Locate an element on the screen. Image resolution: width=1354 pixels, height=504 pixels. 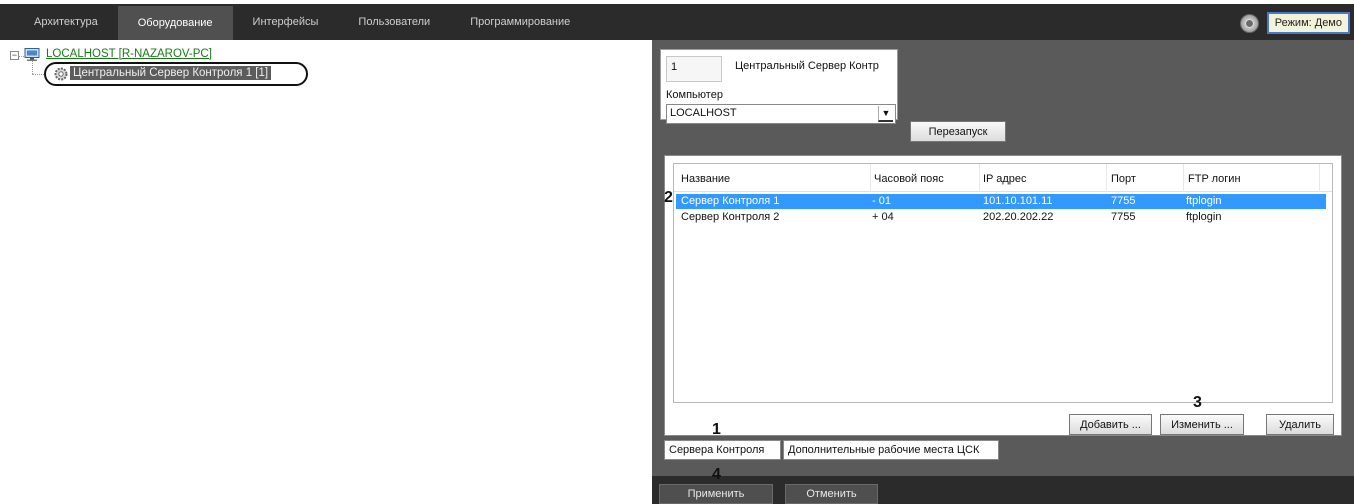
chevron-down-icon: ▼ is located at coordinates (885, 114).